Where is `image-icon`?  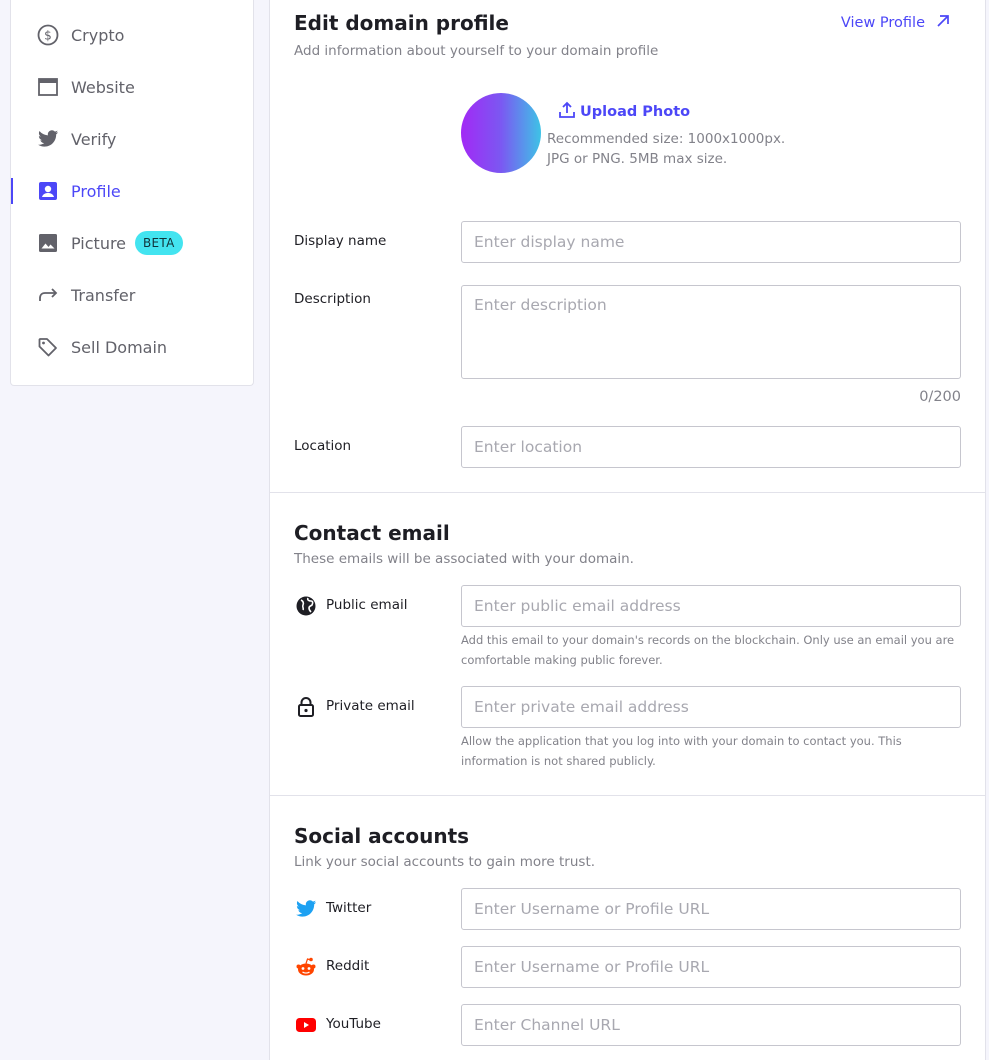
image-icon is located at coordinates (48, 243).